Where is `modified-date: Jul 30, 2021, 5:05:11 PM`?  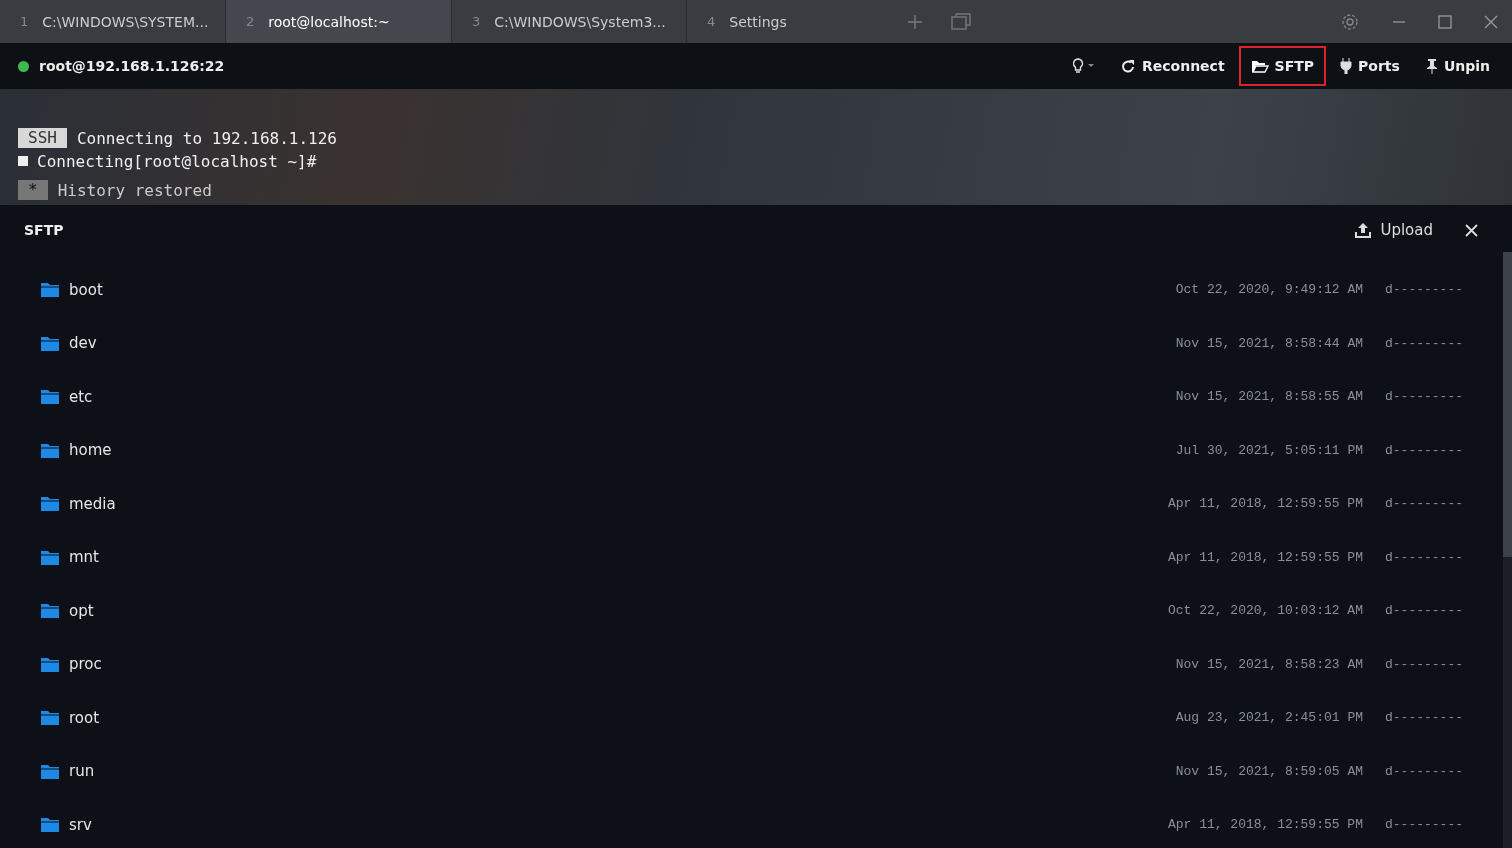
modified-date: Jul 30, 2021, 5:05:11 PM is located at coordinates (1269, 450).